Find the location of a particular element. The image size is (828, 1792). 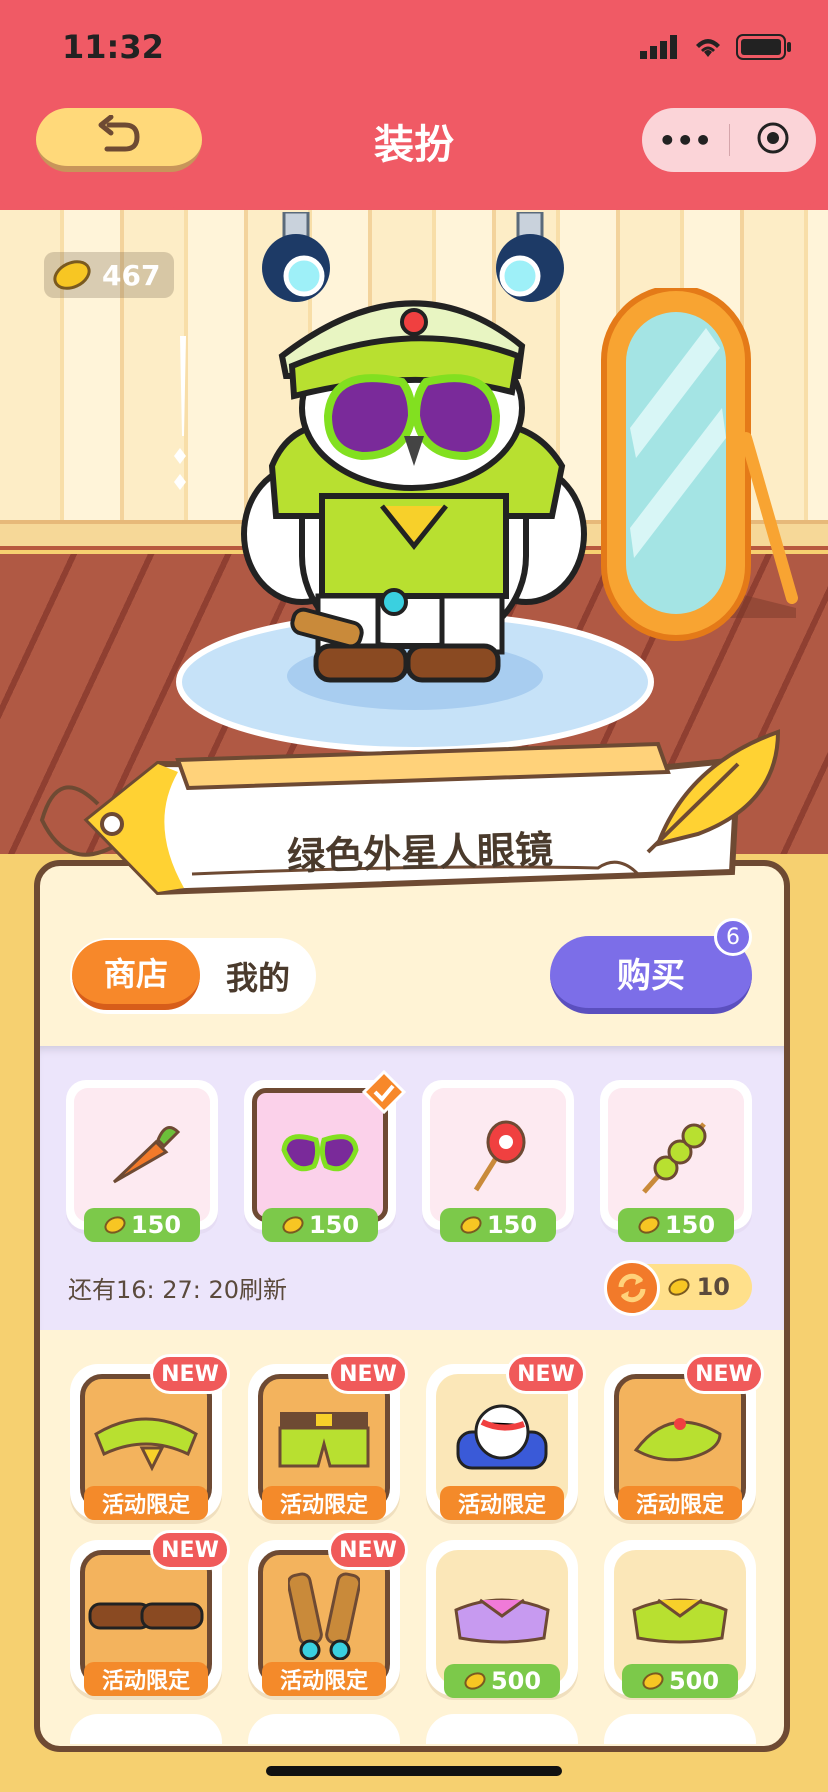

grid-item-green-scarf: NEW 活动限定 is located at coordinates (150, 1437).